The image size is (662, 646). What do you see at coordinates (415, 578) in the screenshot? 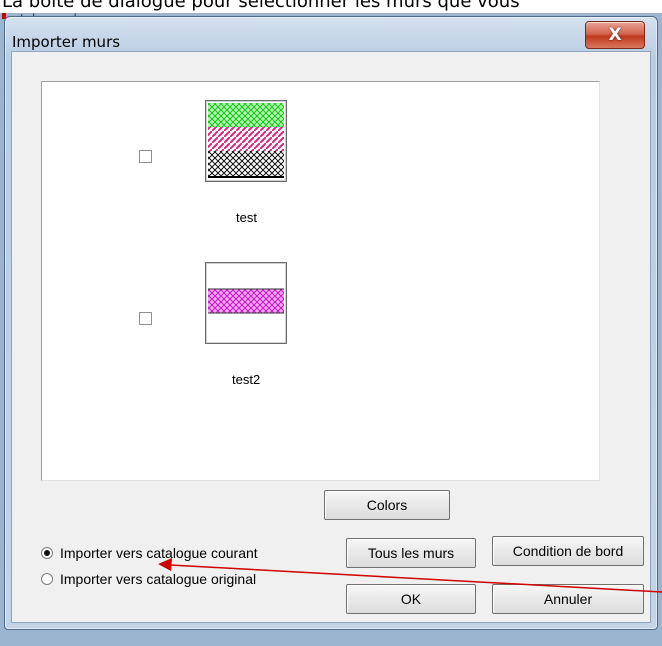
I see `annotation-arrow-line` at bounding box center [415, 578].